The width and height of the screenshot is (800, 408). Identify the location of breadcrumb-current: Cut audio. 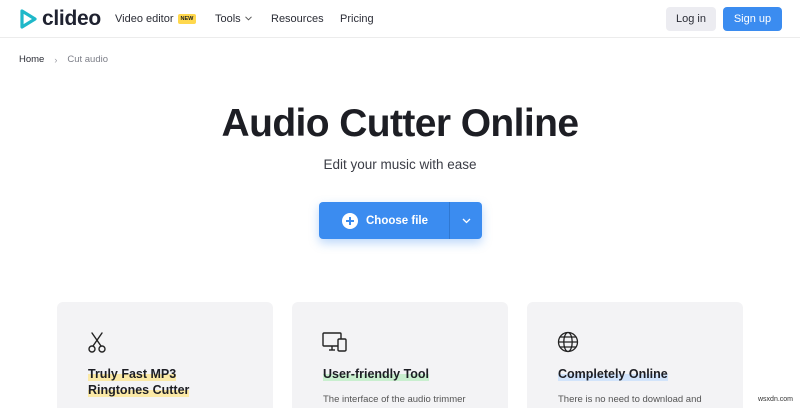
(88, 59).